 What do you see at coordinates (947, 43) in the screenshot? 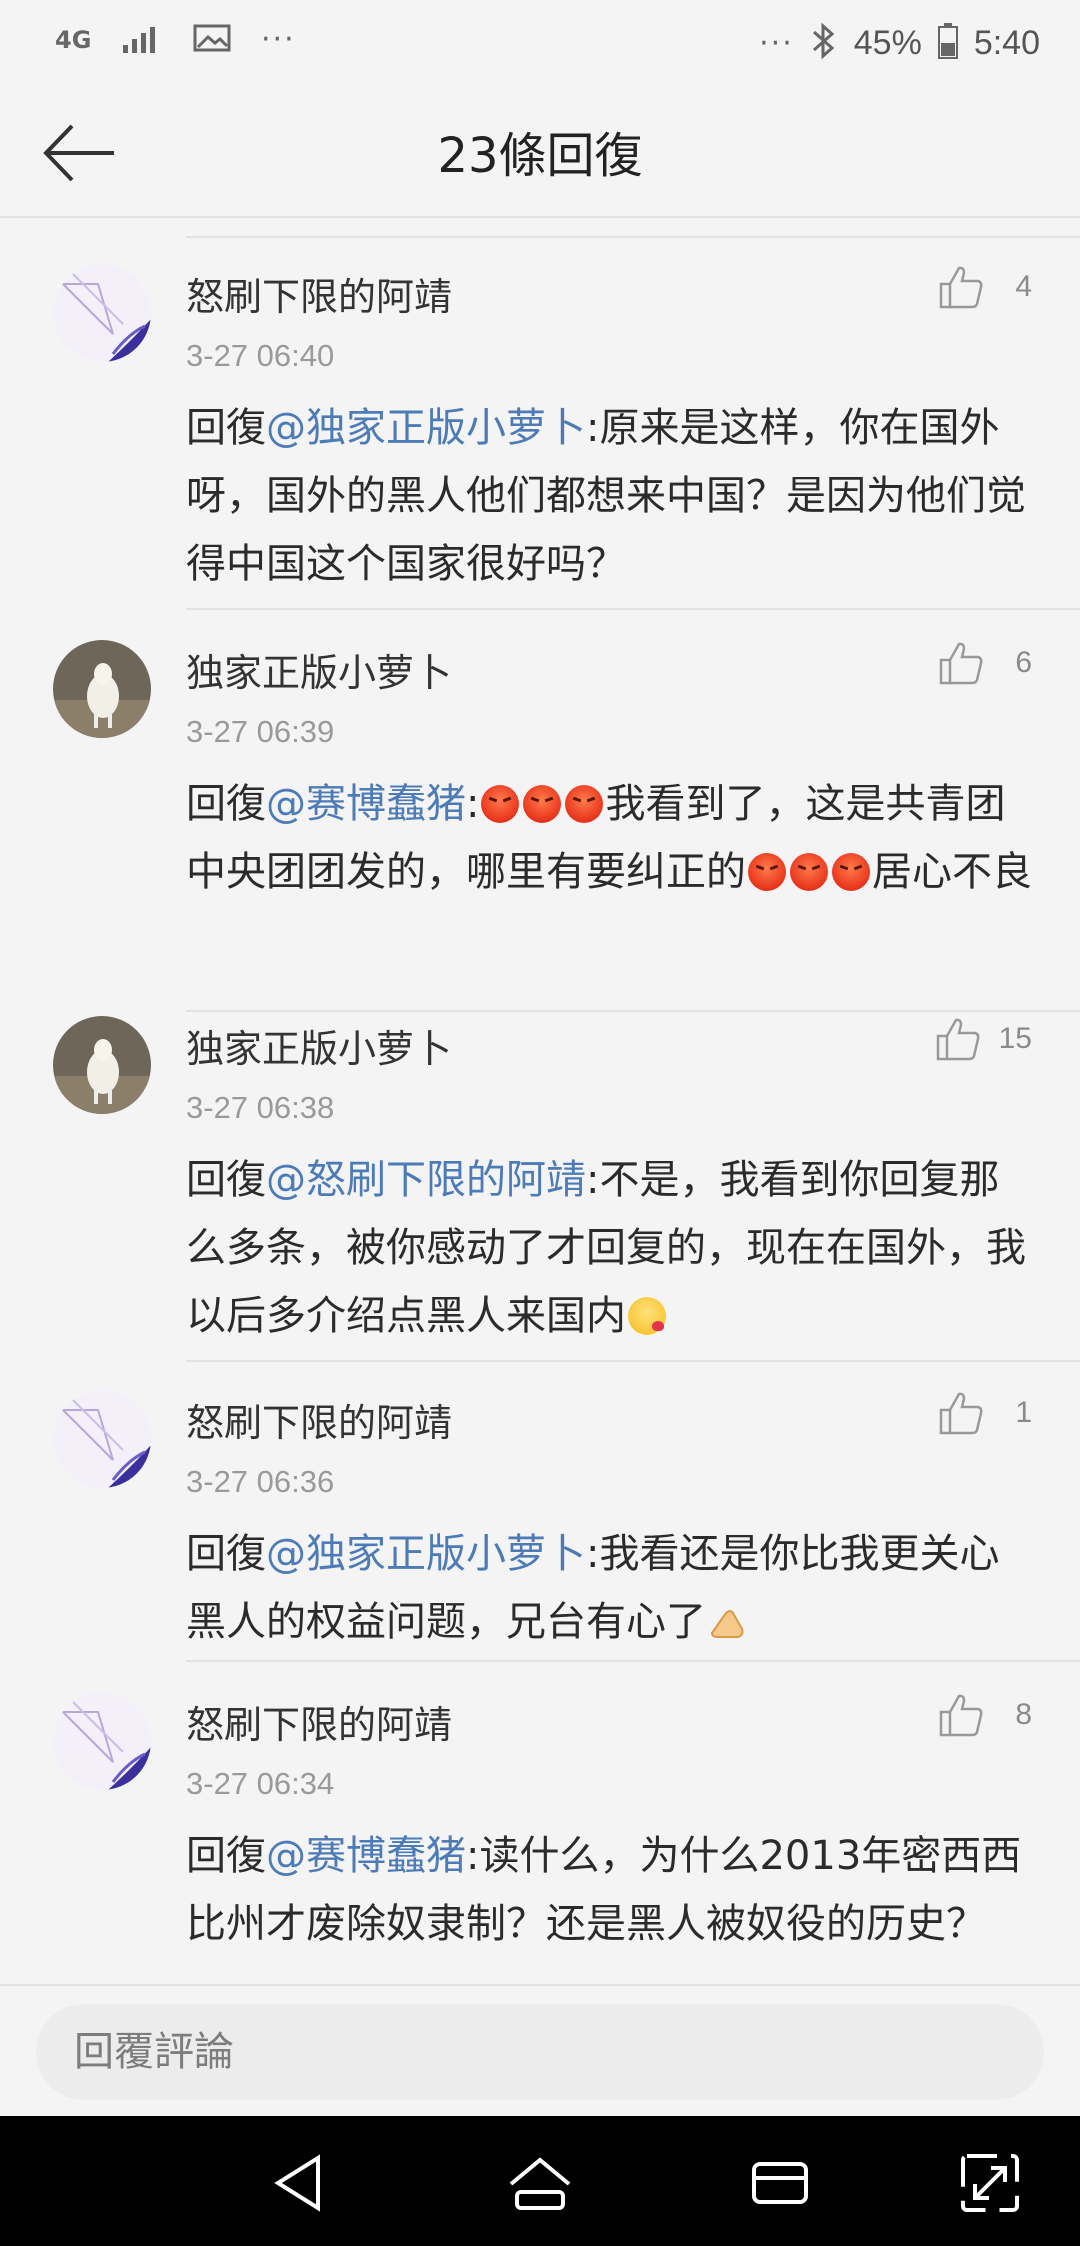
I see `battery-icon` at bounding box center [947, 43].